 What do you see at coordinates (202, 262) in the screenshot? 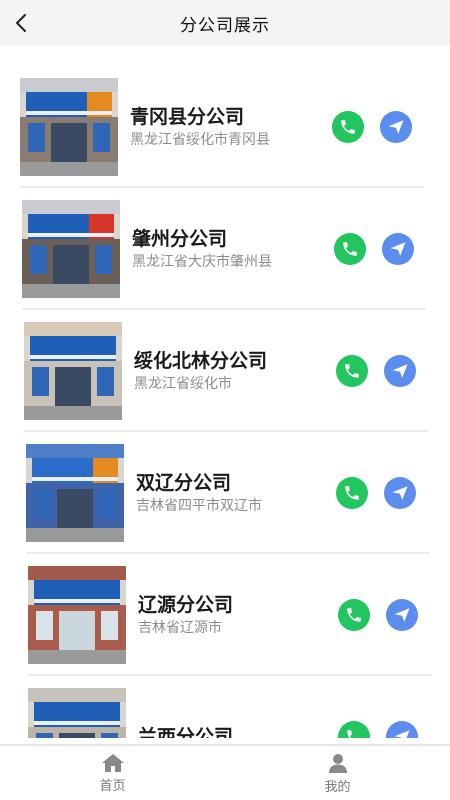
I see `company-address: 黑龙江省大庆市肇州县` at bounding box center [202, 262].